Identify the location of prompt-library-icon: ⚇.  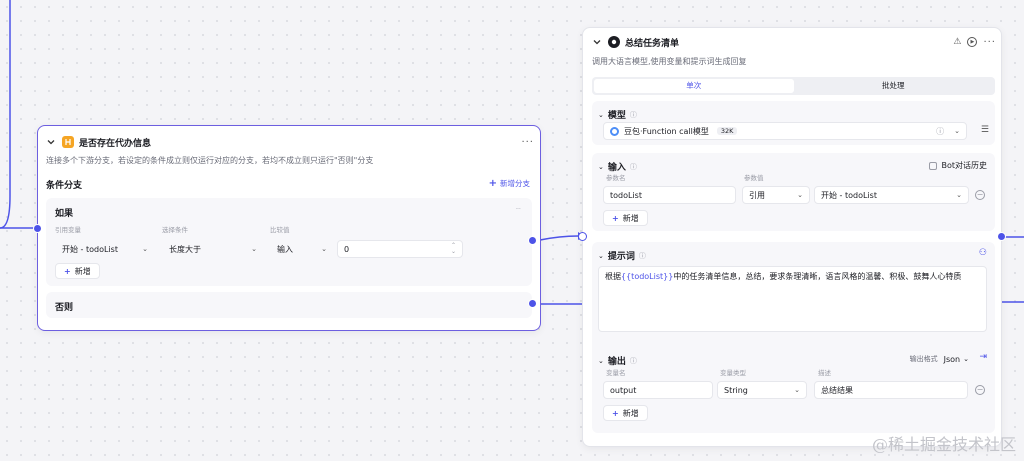
(983, 253).